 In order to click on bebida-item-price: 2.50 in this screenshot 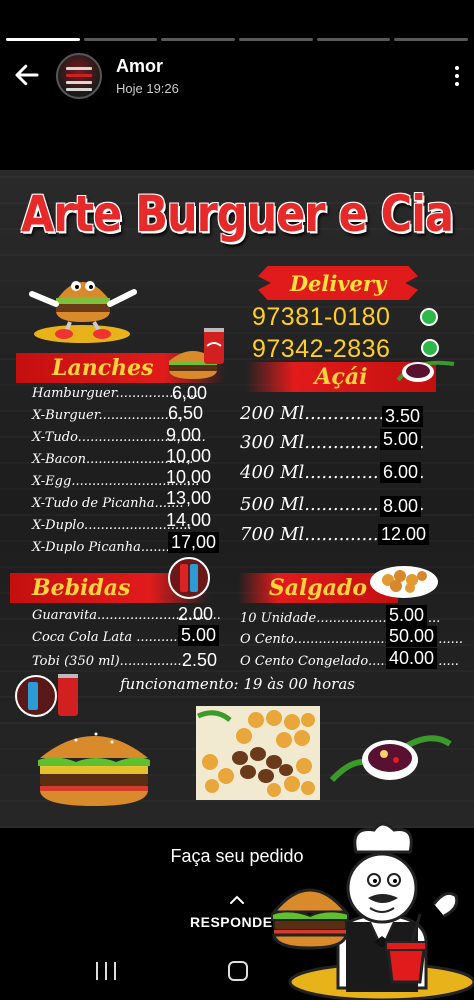, I will do `click(200, 660)`.